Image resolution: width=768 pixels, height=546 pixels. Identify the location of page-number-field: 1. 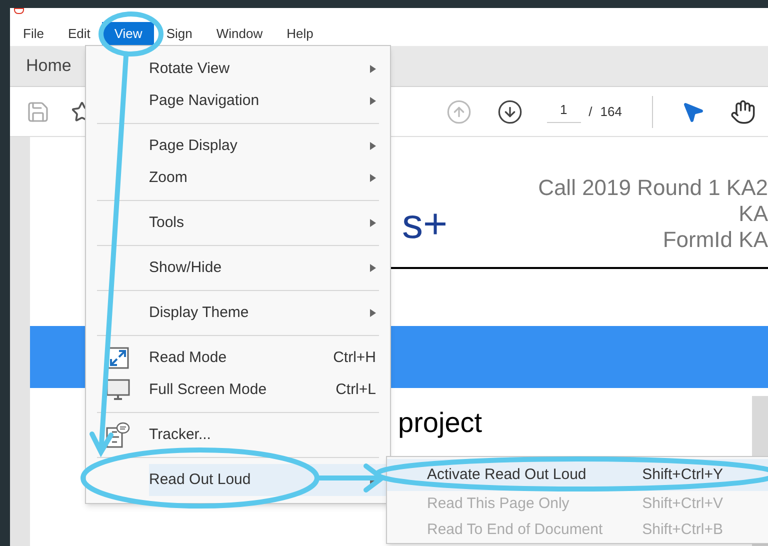
(563, 111).